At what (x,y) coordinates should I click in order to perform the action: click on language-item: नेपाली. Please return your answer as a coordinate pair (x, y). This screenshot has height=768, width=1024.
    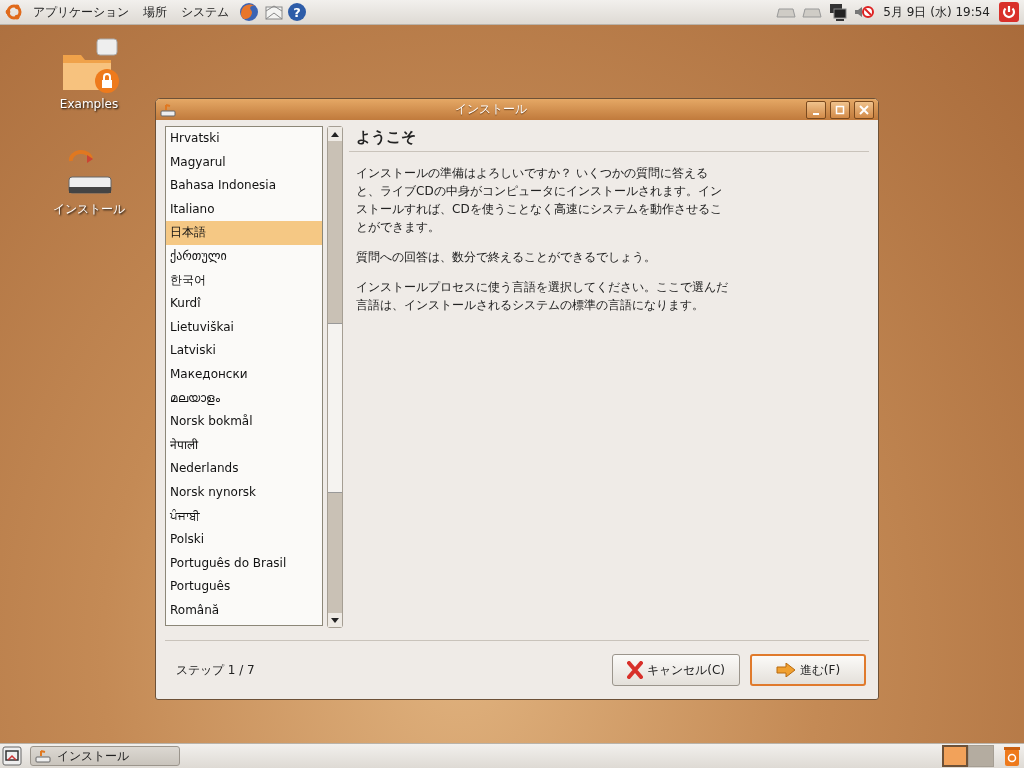
    Looking at the image, I should click on (244, 445).